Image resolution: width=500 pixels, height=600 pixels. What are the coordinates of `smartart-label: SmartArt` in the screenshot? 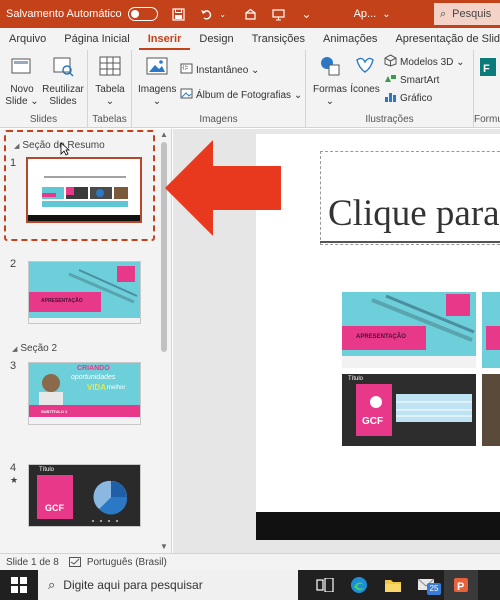 It's located at (420, 80).